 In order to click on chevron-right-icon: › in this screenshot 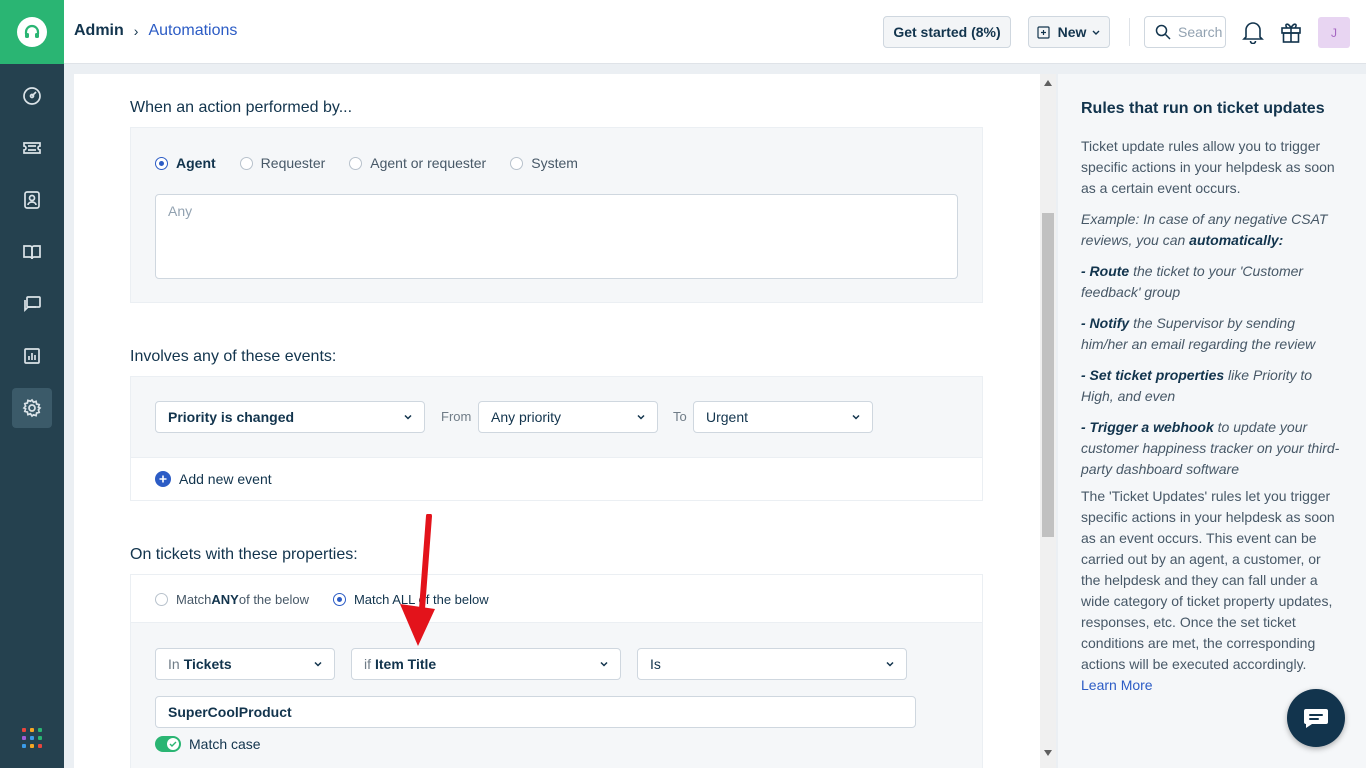, I will do `click(136, 31)`.